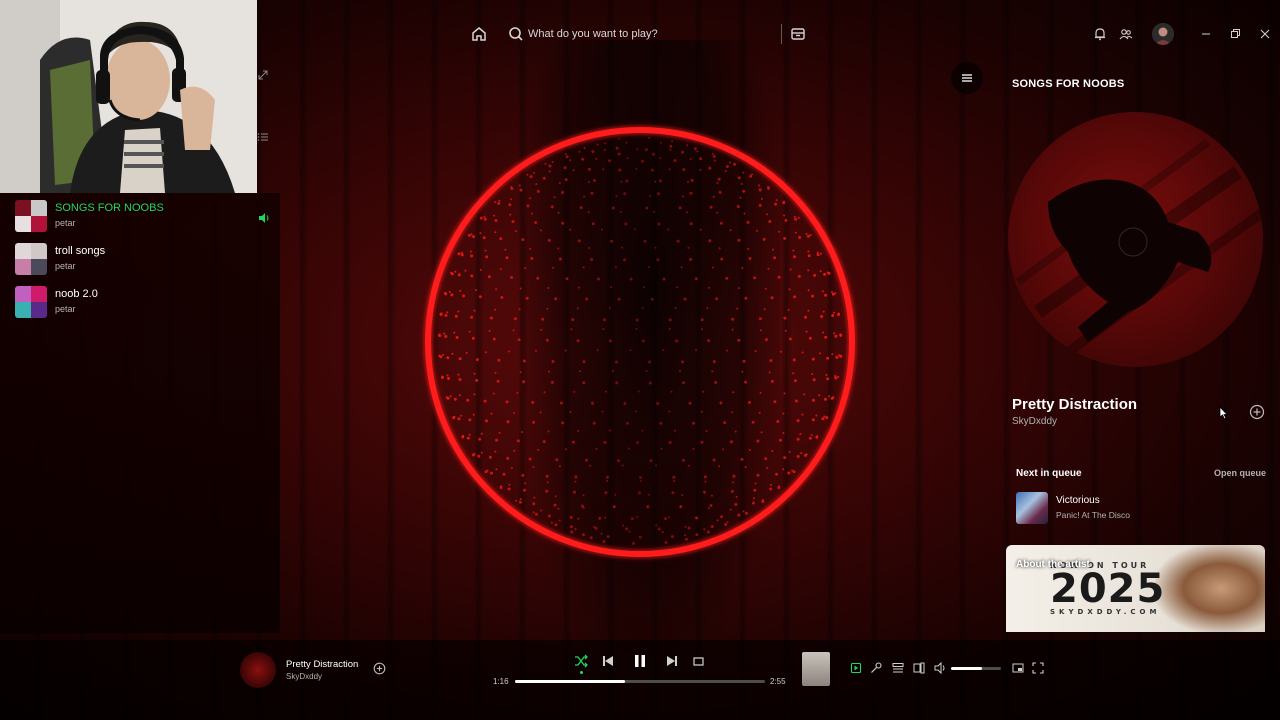 The image size is (1280, 720). I want to click on next-button, so click(672, 661).